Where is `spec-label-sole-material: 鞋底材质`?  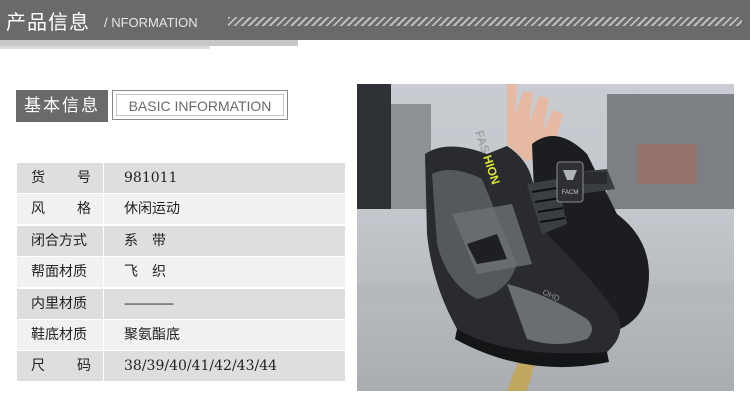 spec-label-sole-material: 鞋底材质 is located at coordinates (59, 334).